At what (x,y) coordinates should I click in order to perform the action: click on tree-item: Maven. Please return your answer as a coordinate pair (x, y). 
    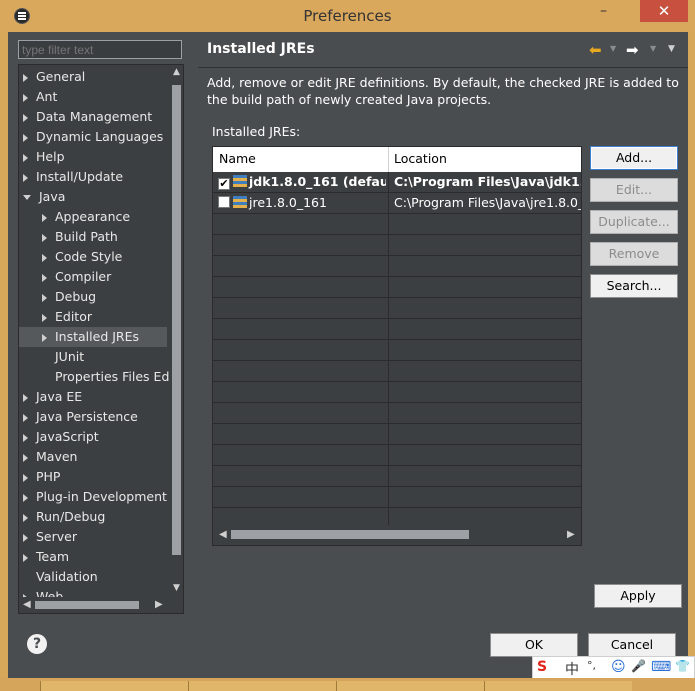
    Looking at the image, I should click on (48, 457).